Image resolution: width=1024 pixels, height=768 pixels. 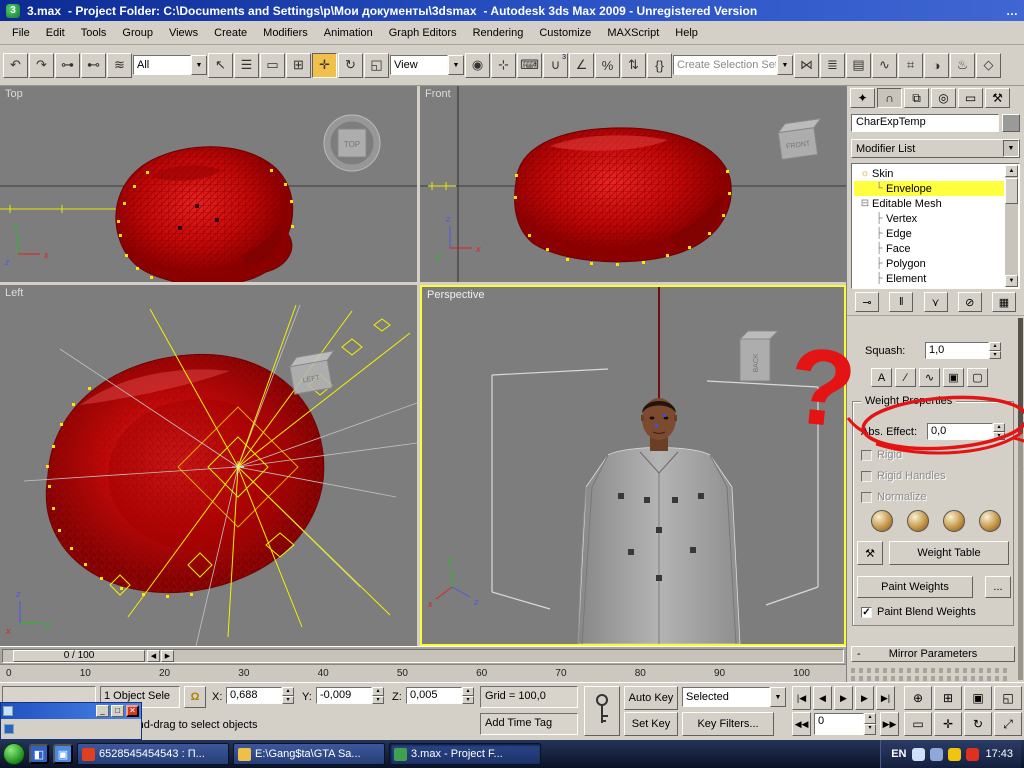 What do you see at coordinates (929, 377) in the screenshot?
I see `curve-icon: ∿` at bounding box center [929, 377].